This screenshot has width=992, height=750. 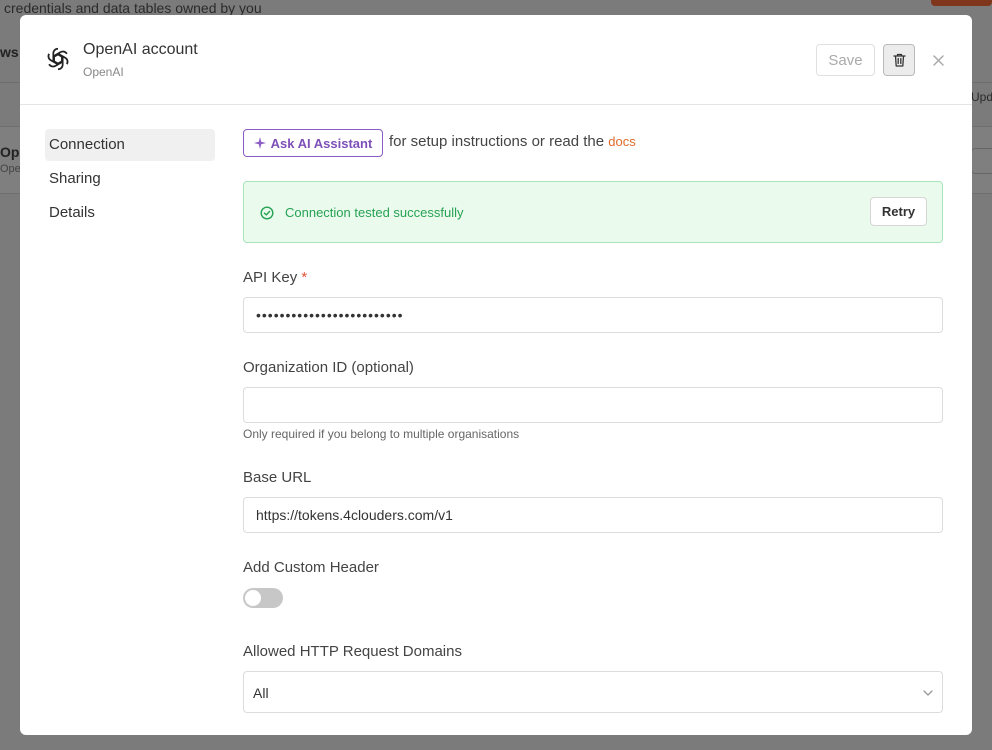 I want to click on api-key-label: API Key *, so click(x=275, y=277).